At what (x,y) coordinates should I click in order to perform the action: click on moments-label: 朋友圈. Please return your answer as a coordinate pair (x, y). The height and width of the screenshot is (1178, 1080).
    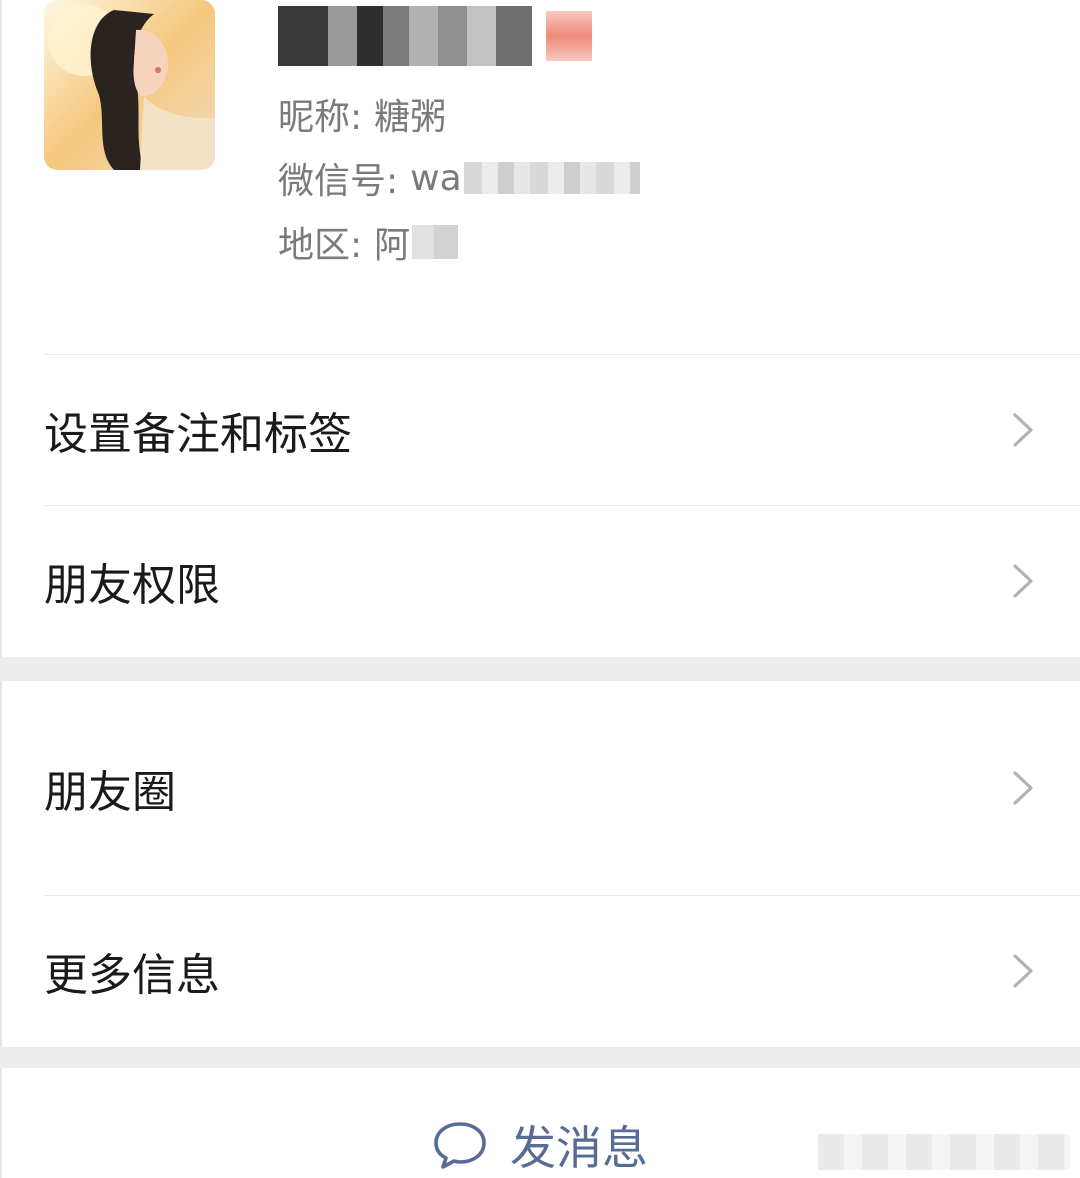
    Looking at the image, I should click on (110, 792).